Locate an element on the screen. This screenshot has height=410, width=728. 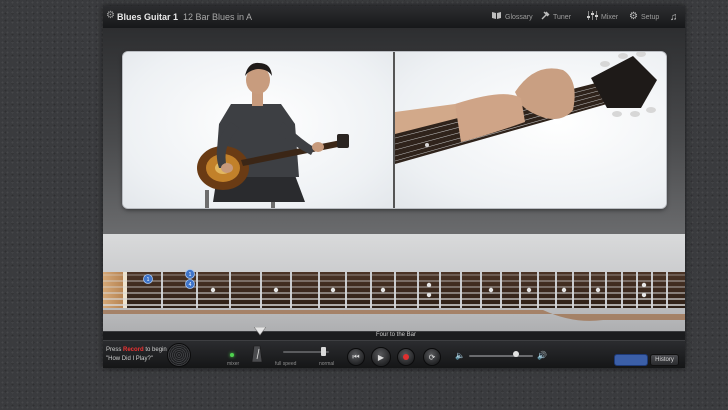
record-hint-line1: Press Record to begin is located at coordinates (136, 350).